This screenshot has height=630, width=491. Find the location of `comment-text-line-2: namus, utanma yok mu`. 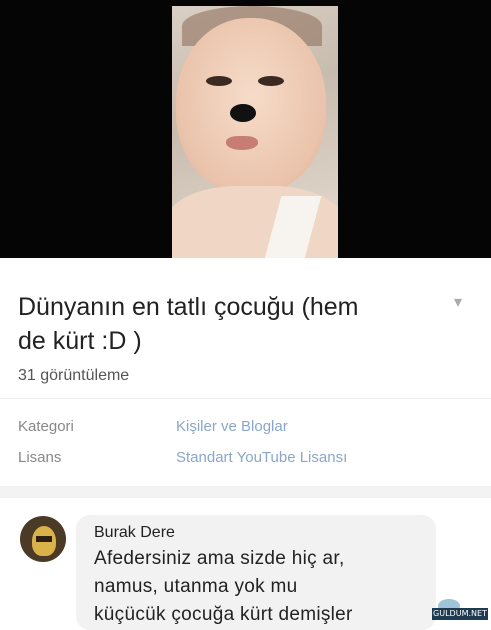

comment-text-line-2: namus, utanma yok mu is located at coordinates (196, 586).